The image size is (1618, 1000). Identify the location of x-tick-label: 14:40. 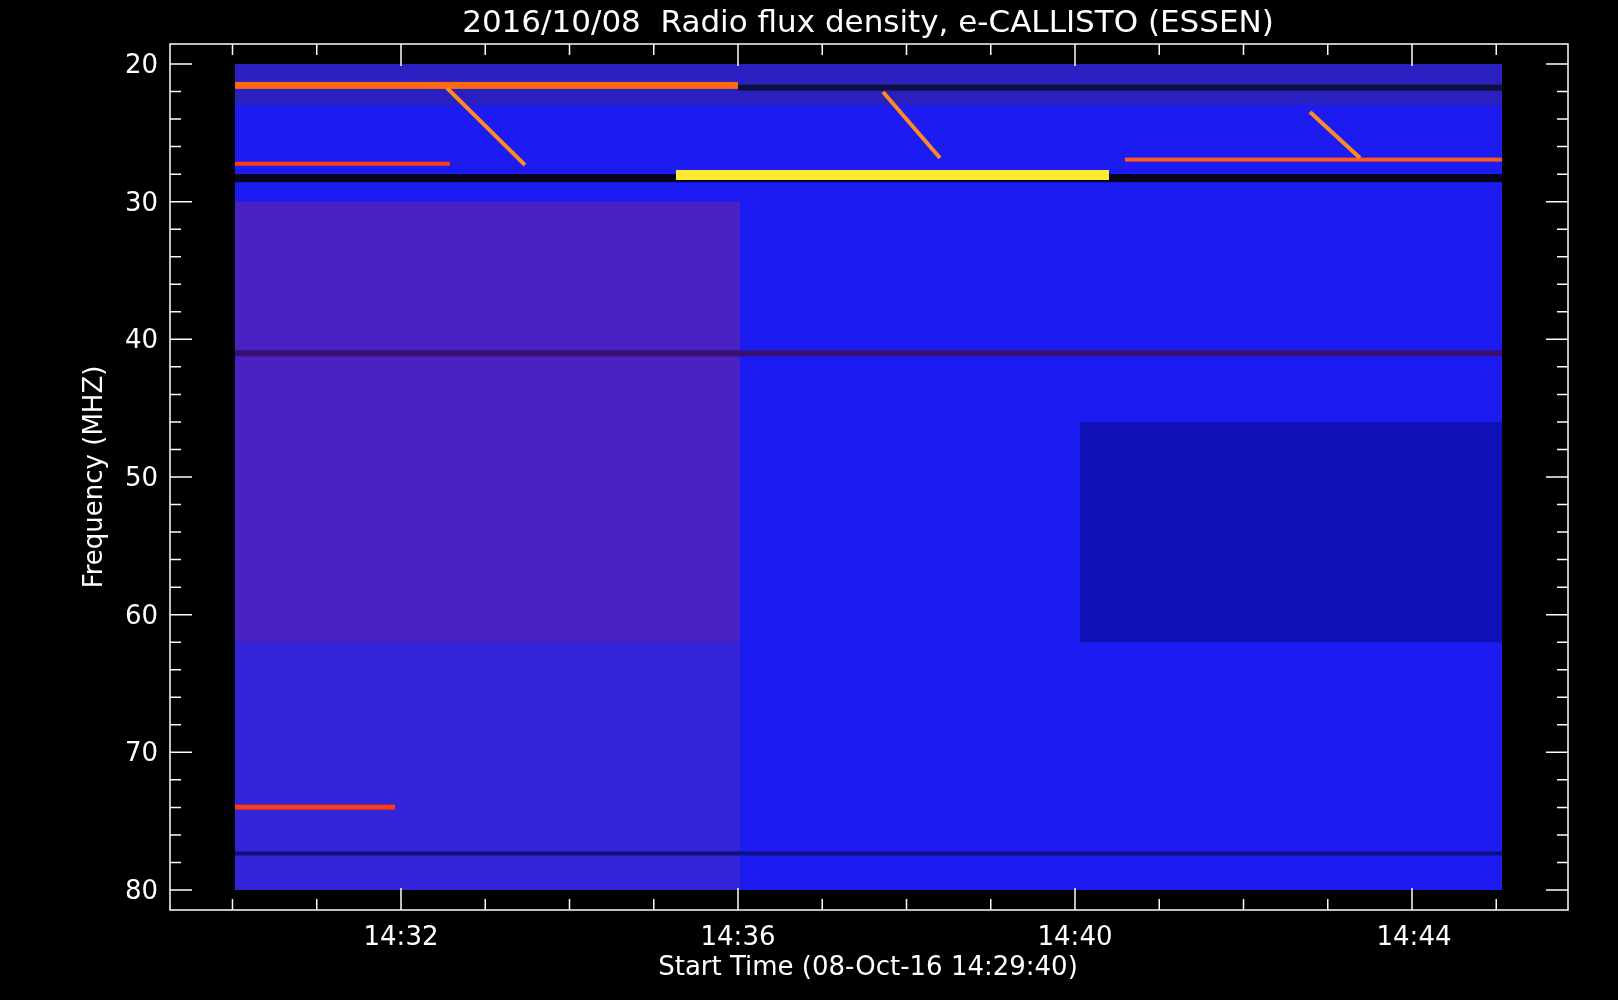
(1075, 936).